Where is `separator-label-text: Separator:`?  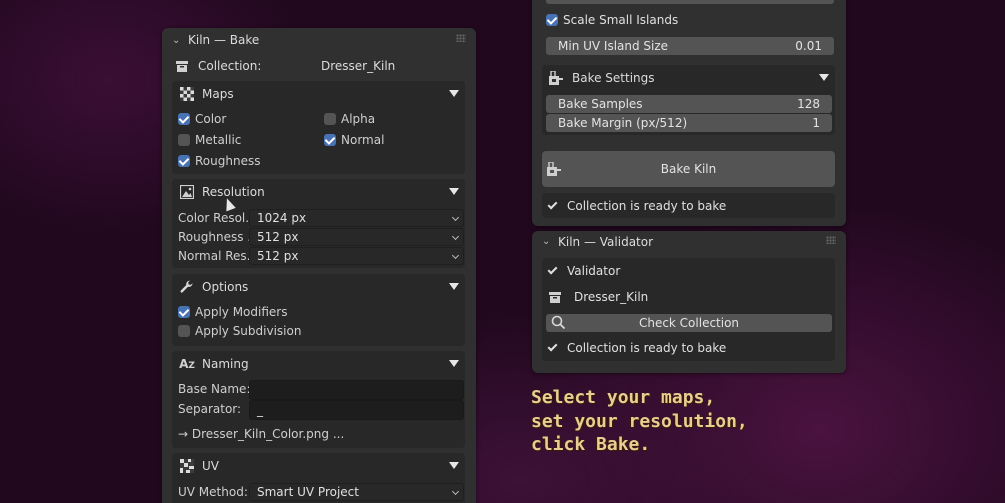
separator-label-text: Separator: is located at coordinates (210, 409).